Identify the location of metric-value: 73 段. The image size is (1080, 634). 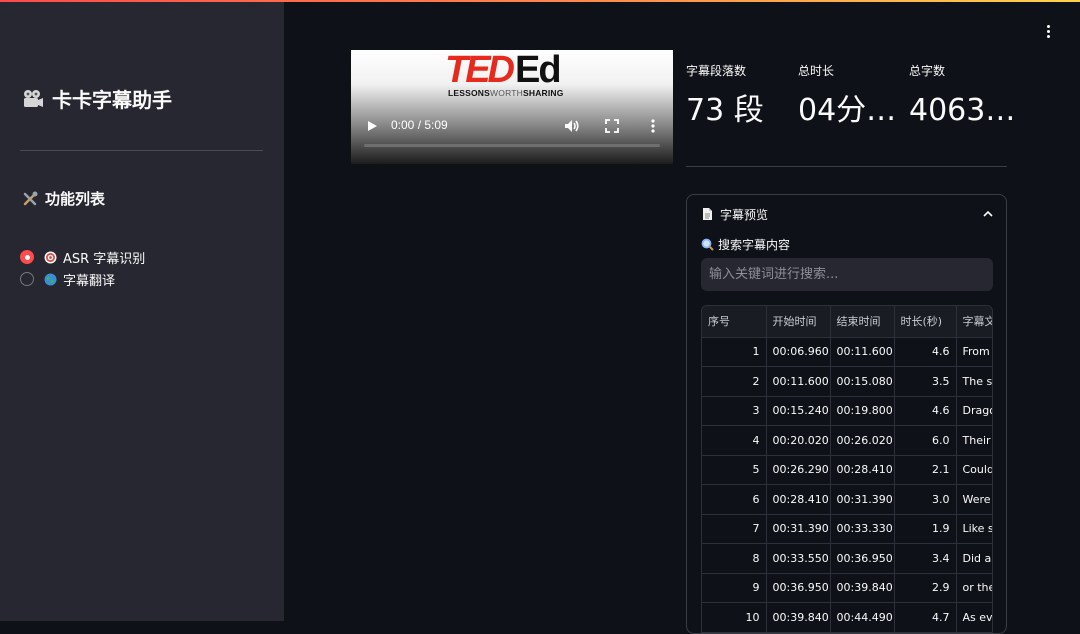
(725, 110).